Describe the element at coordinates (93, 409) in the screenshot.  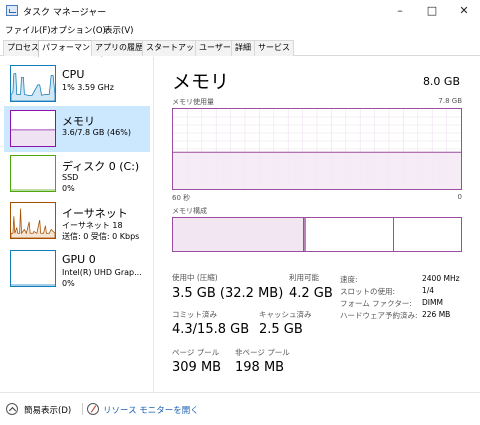
I see `resource-monitor-icon` at that location.